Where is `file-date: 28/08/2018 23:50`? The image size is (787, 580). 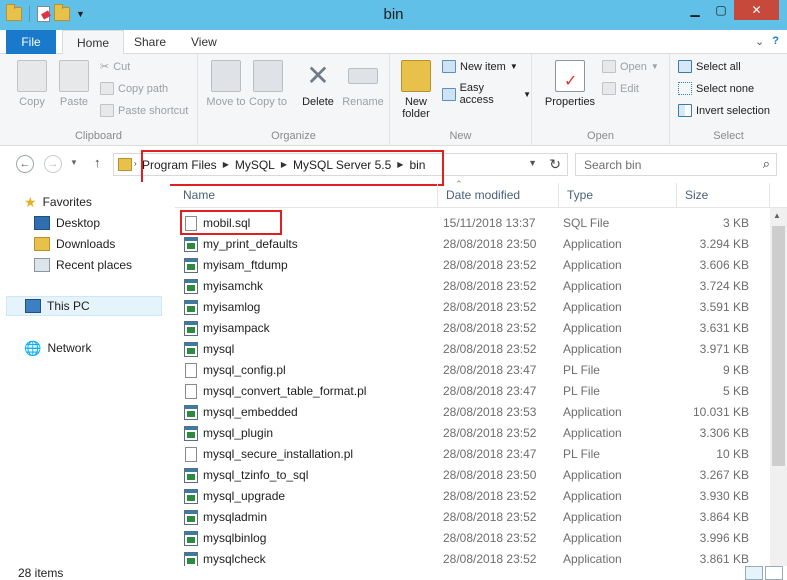
file-date: 28/08/2018 23:50 is located at coordinates (490, 244).